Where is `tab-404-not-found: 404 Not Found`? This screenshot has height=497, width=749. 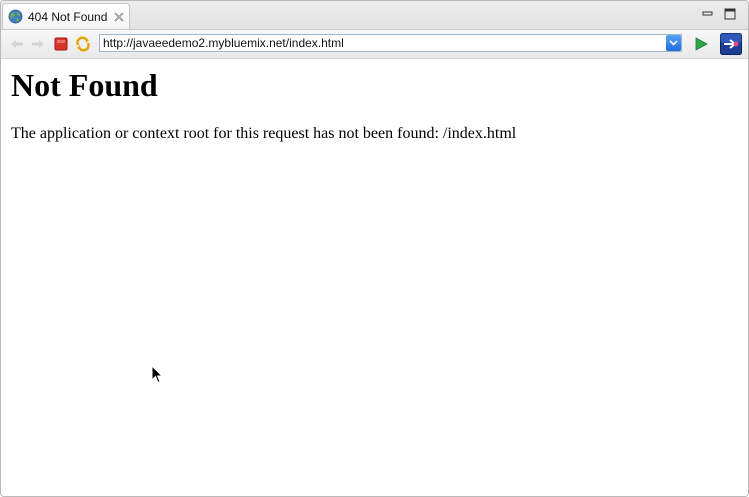
tab-404-not-found: 404 Not Found is located at coordinates (66, 16).